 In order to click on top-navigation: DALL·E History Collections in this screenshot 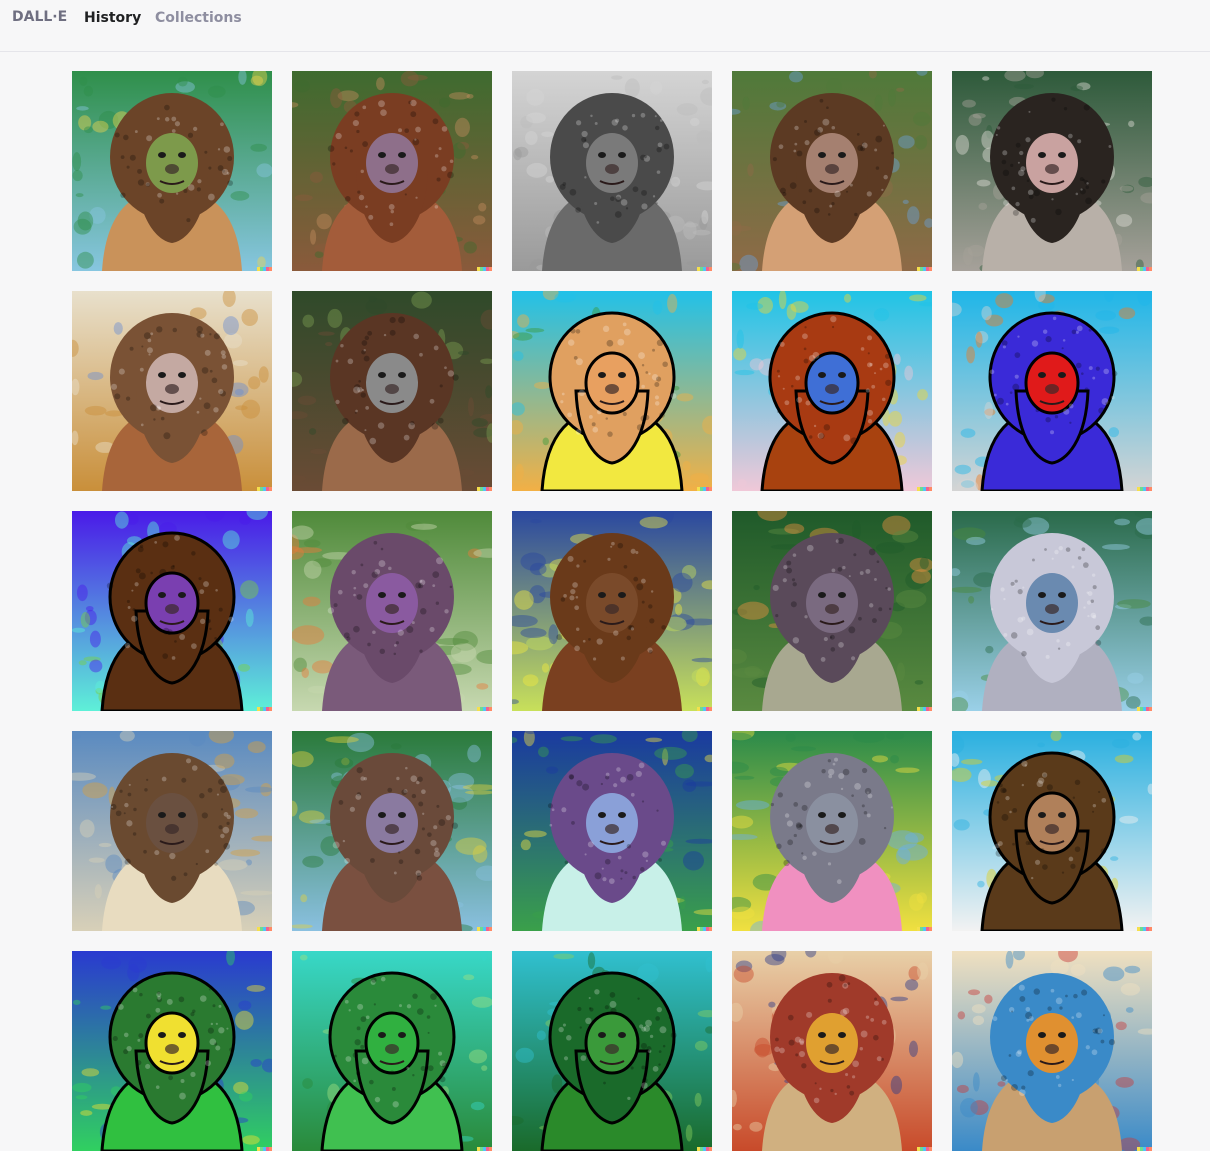, I will do `click(605, 26)`.